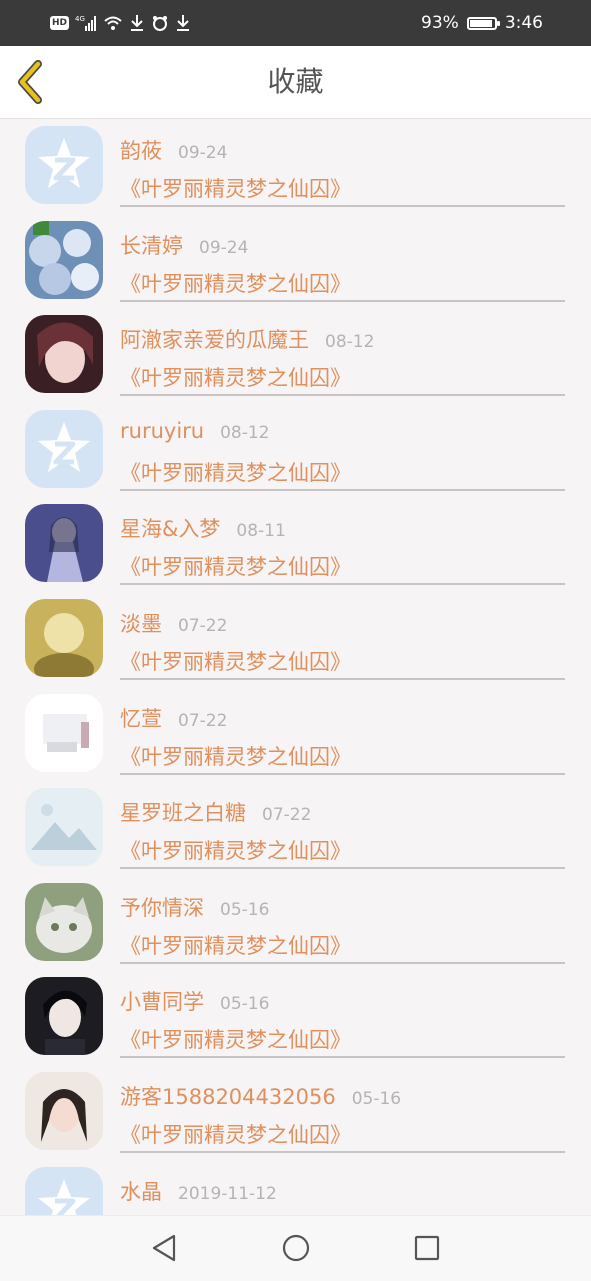 This screenshot has height=1281, width=591. I want to click on circle-home-icon, so click(296, 1248).